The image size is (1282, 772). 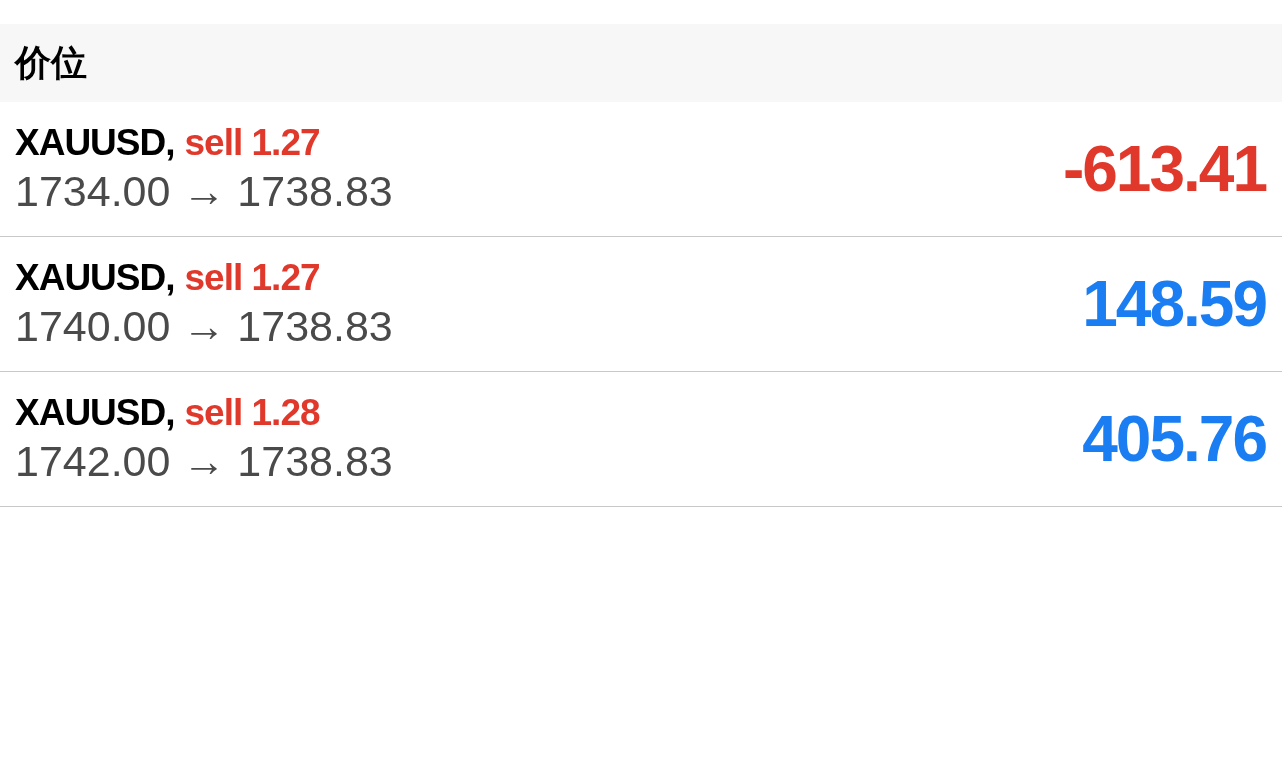 What do you see at coordinates (1174, 439) in the screenshot?
I see `profit-value: 405.76` at bounding box center [1174, 439].